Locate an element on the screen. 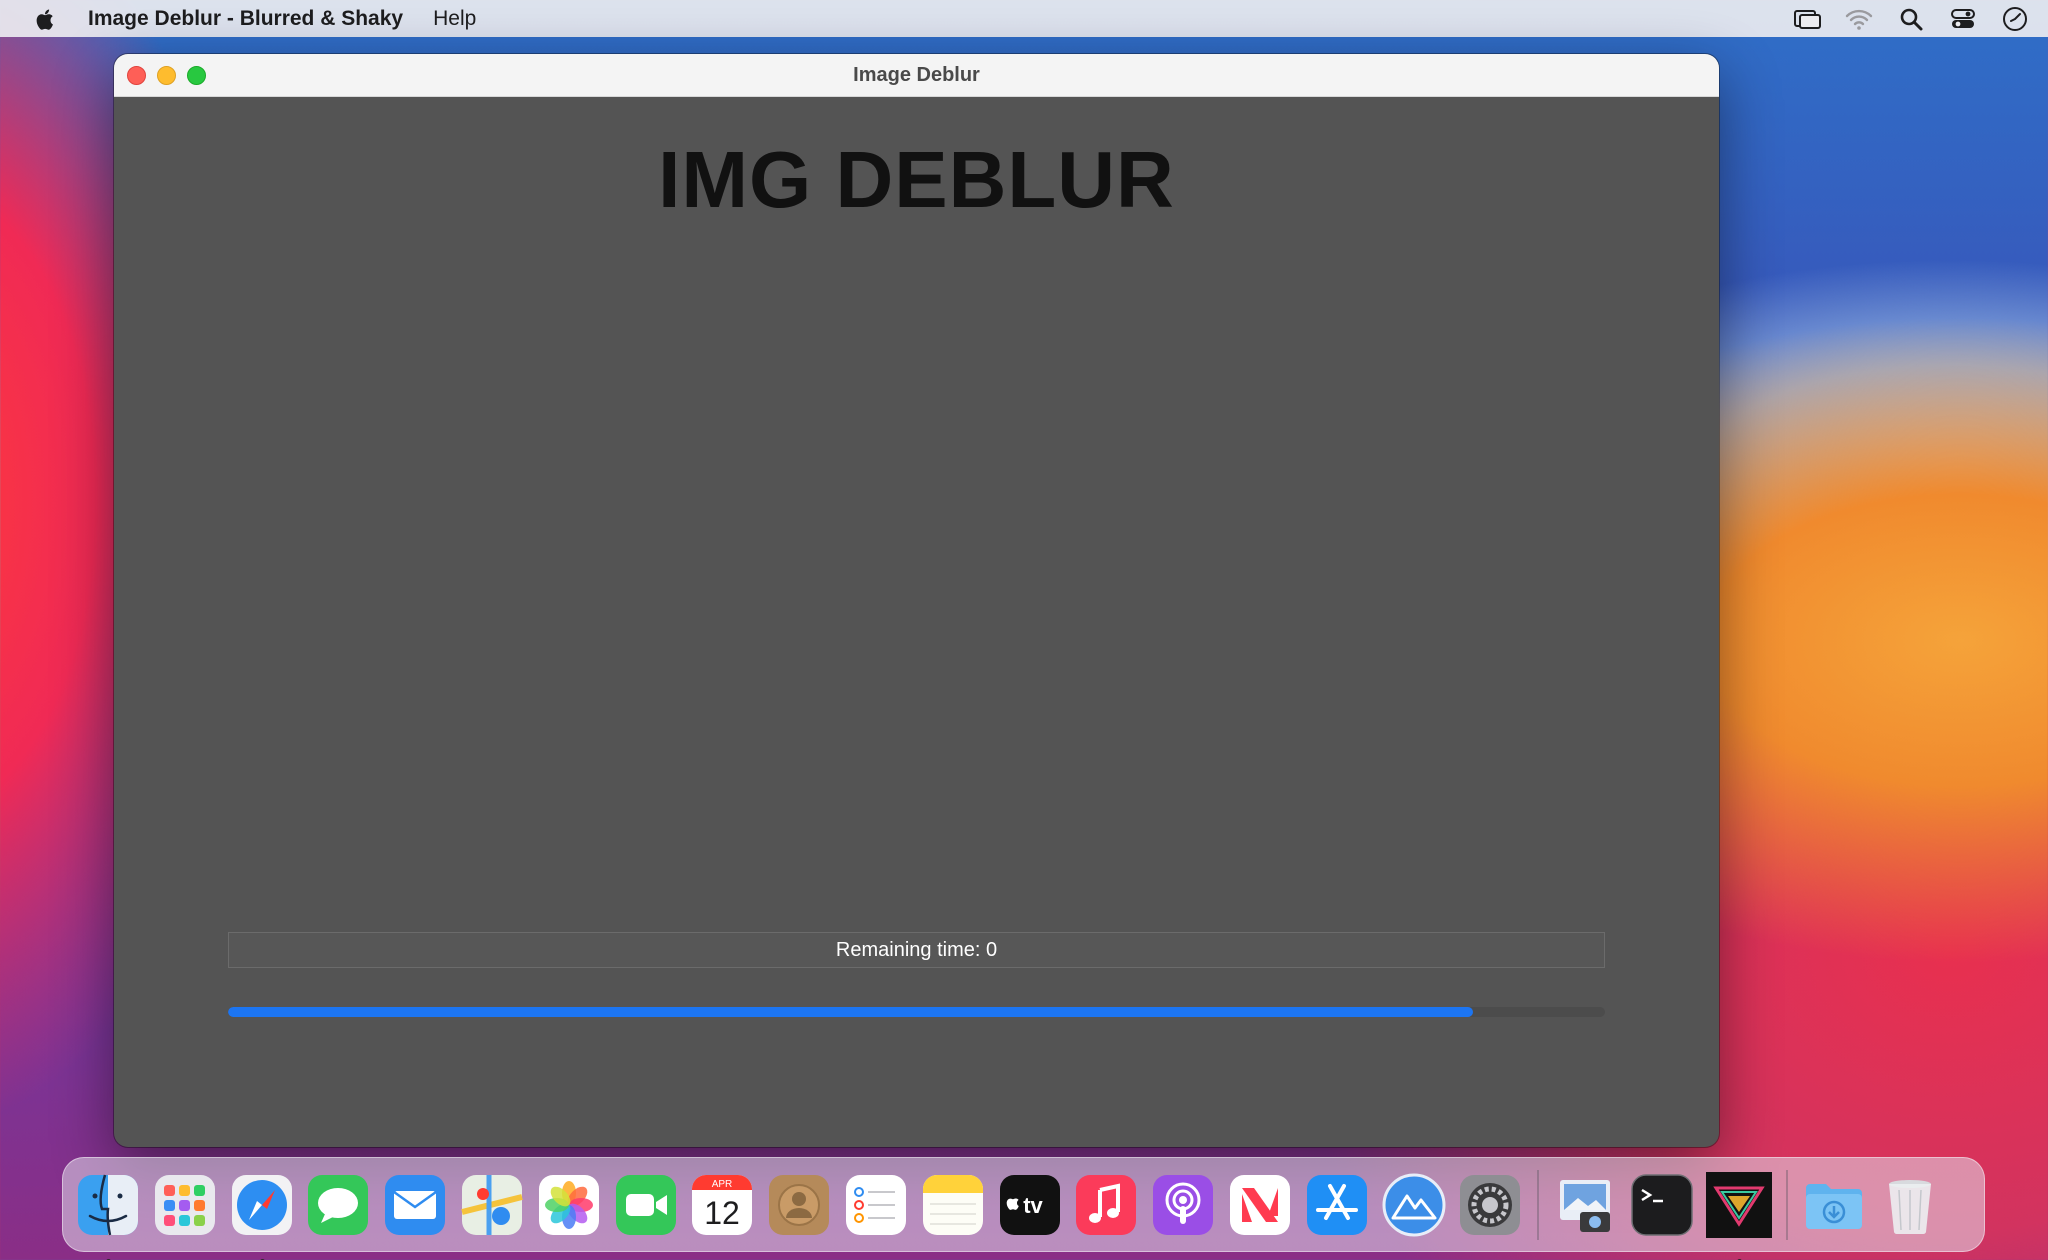 The width and height of the screenshot is (2048, 1260). screen-mirroring-icon is located at coordinates (1807, 19).